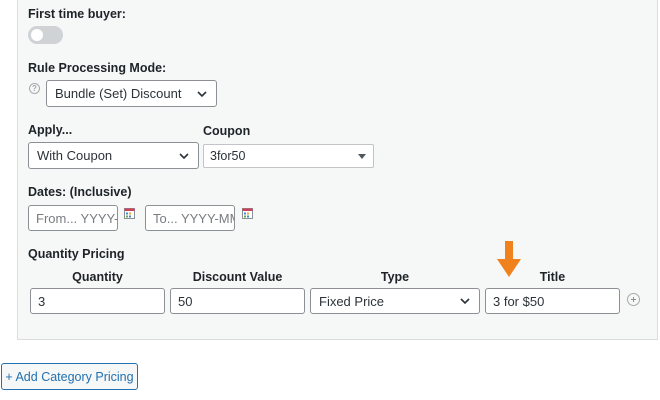 Image resolution: width=660 pixels, height=400 pixels. What do you see at coordinates (113, 155) in the screenshot?
I see `apply-select: With Coupon` at bounding box center [113, 155].